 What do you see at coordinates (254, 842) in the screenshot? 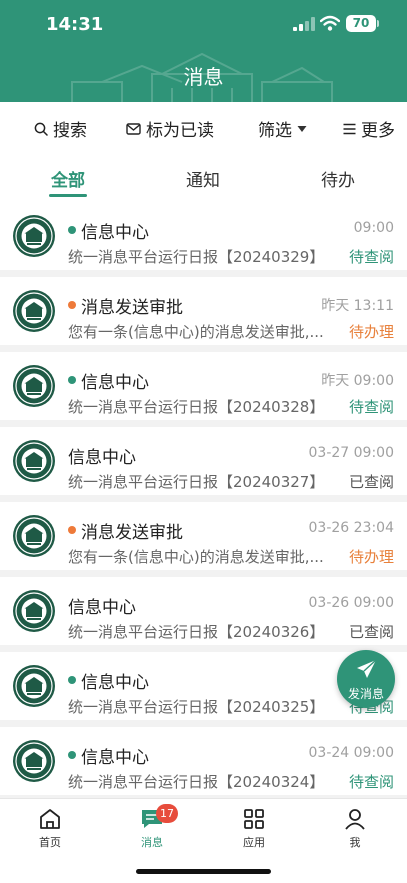
I see `nav-apps-label: 应用` at bounding box center [254, 842].